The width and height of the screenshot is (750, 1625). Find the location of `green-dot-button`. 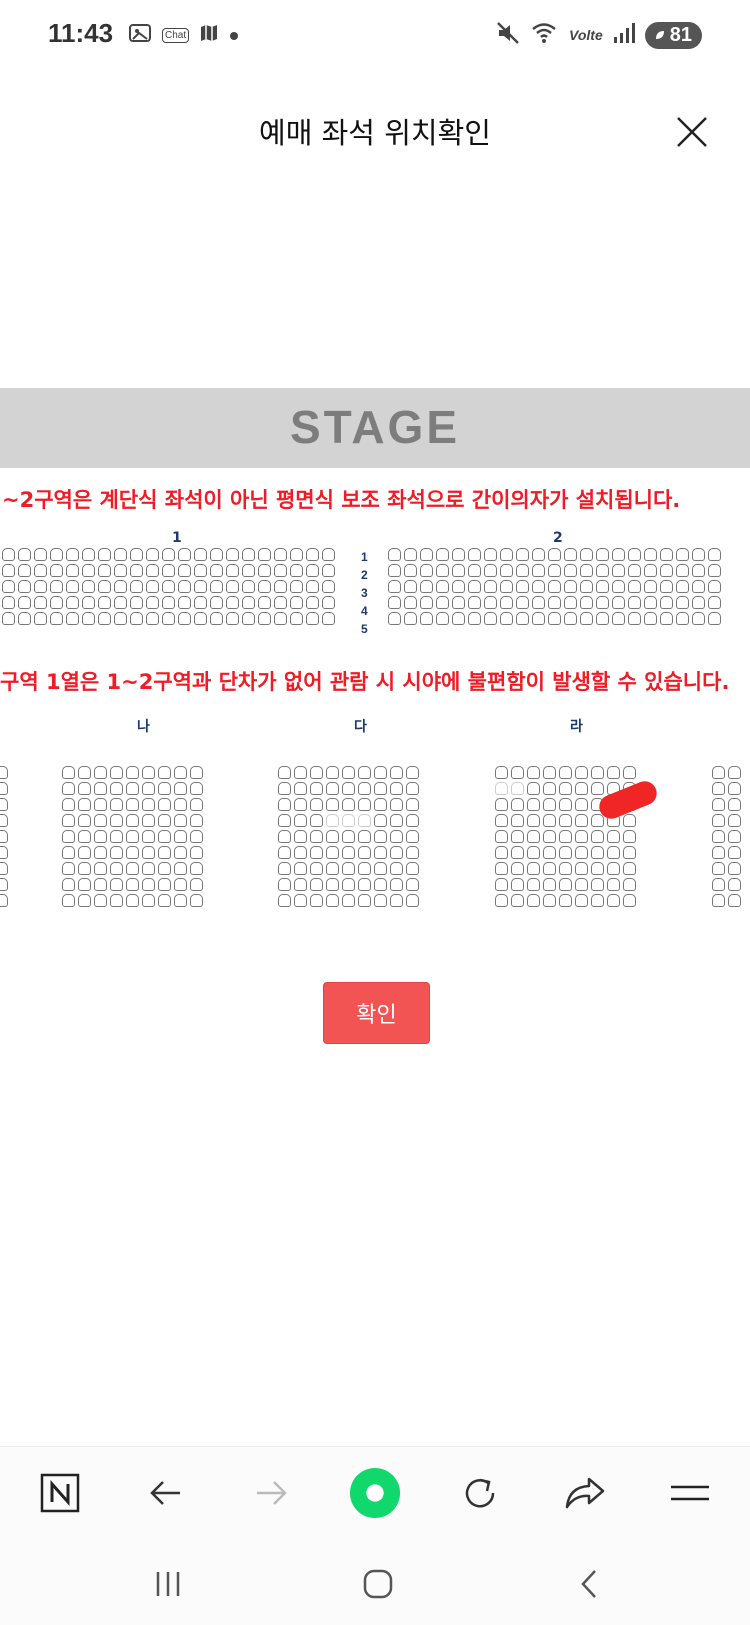

green-dot-button is located at coordinates (375, 1493).